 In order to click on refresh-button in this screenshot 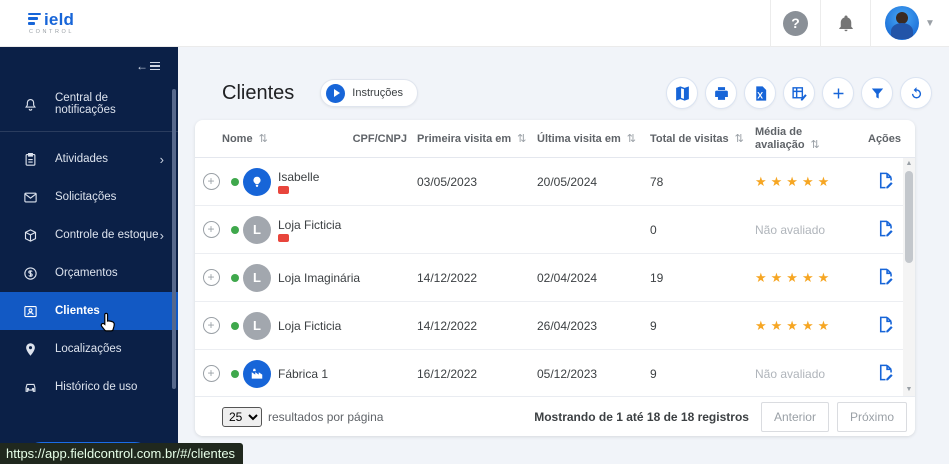, I will do `click(916, 93)`.